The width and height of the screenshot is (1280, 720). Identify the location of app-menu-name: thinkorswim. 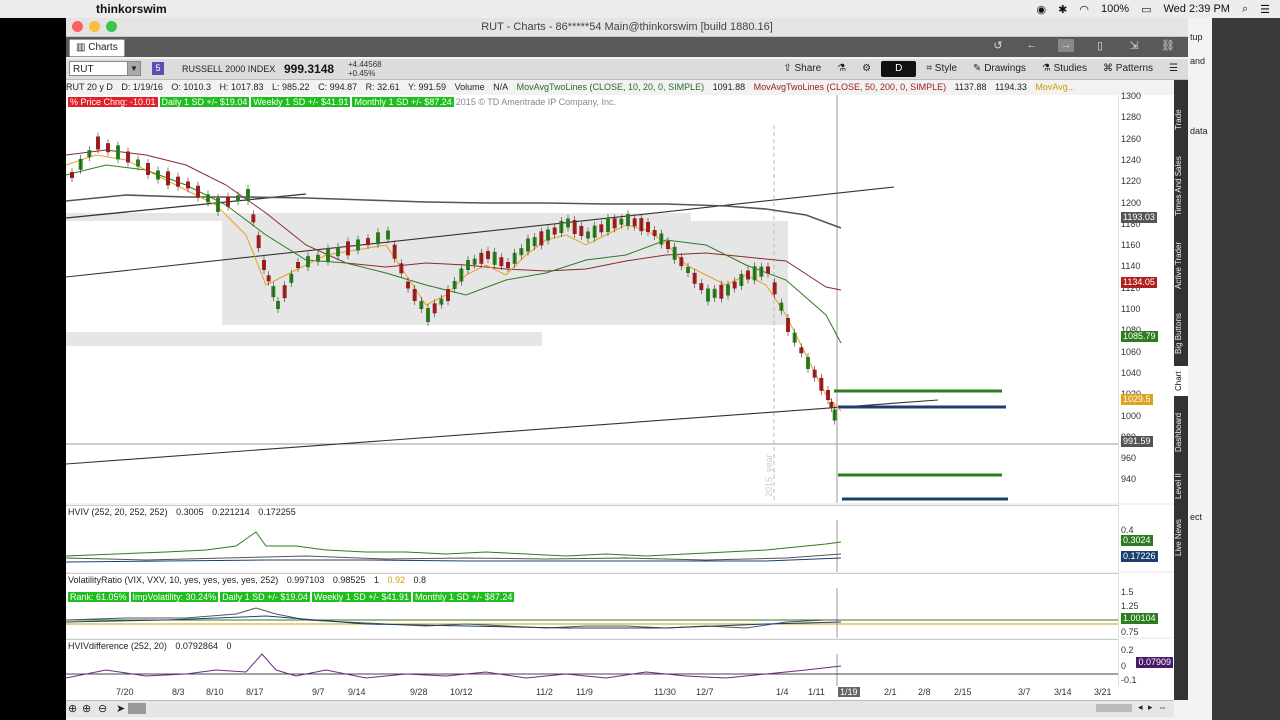
(131, 9).